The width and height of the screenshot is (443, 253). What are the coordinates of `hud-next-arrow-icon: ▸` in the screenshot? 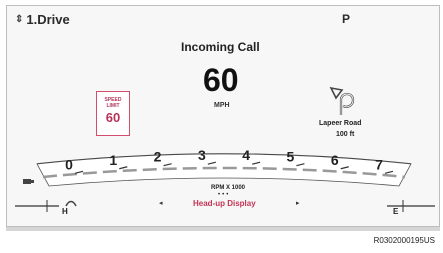 It's located at (298, 203).